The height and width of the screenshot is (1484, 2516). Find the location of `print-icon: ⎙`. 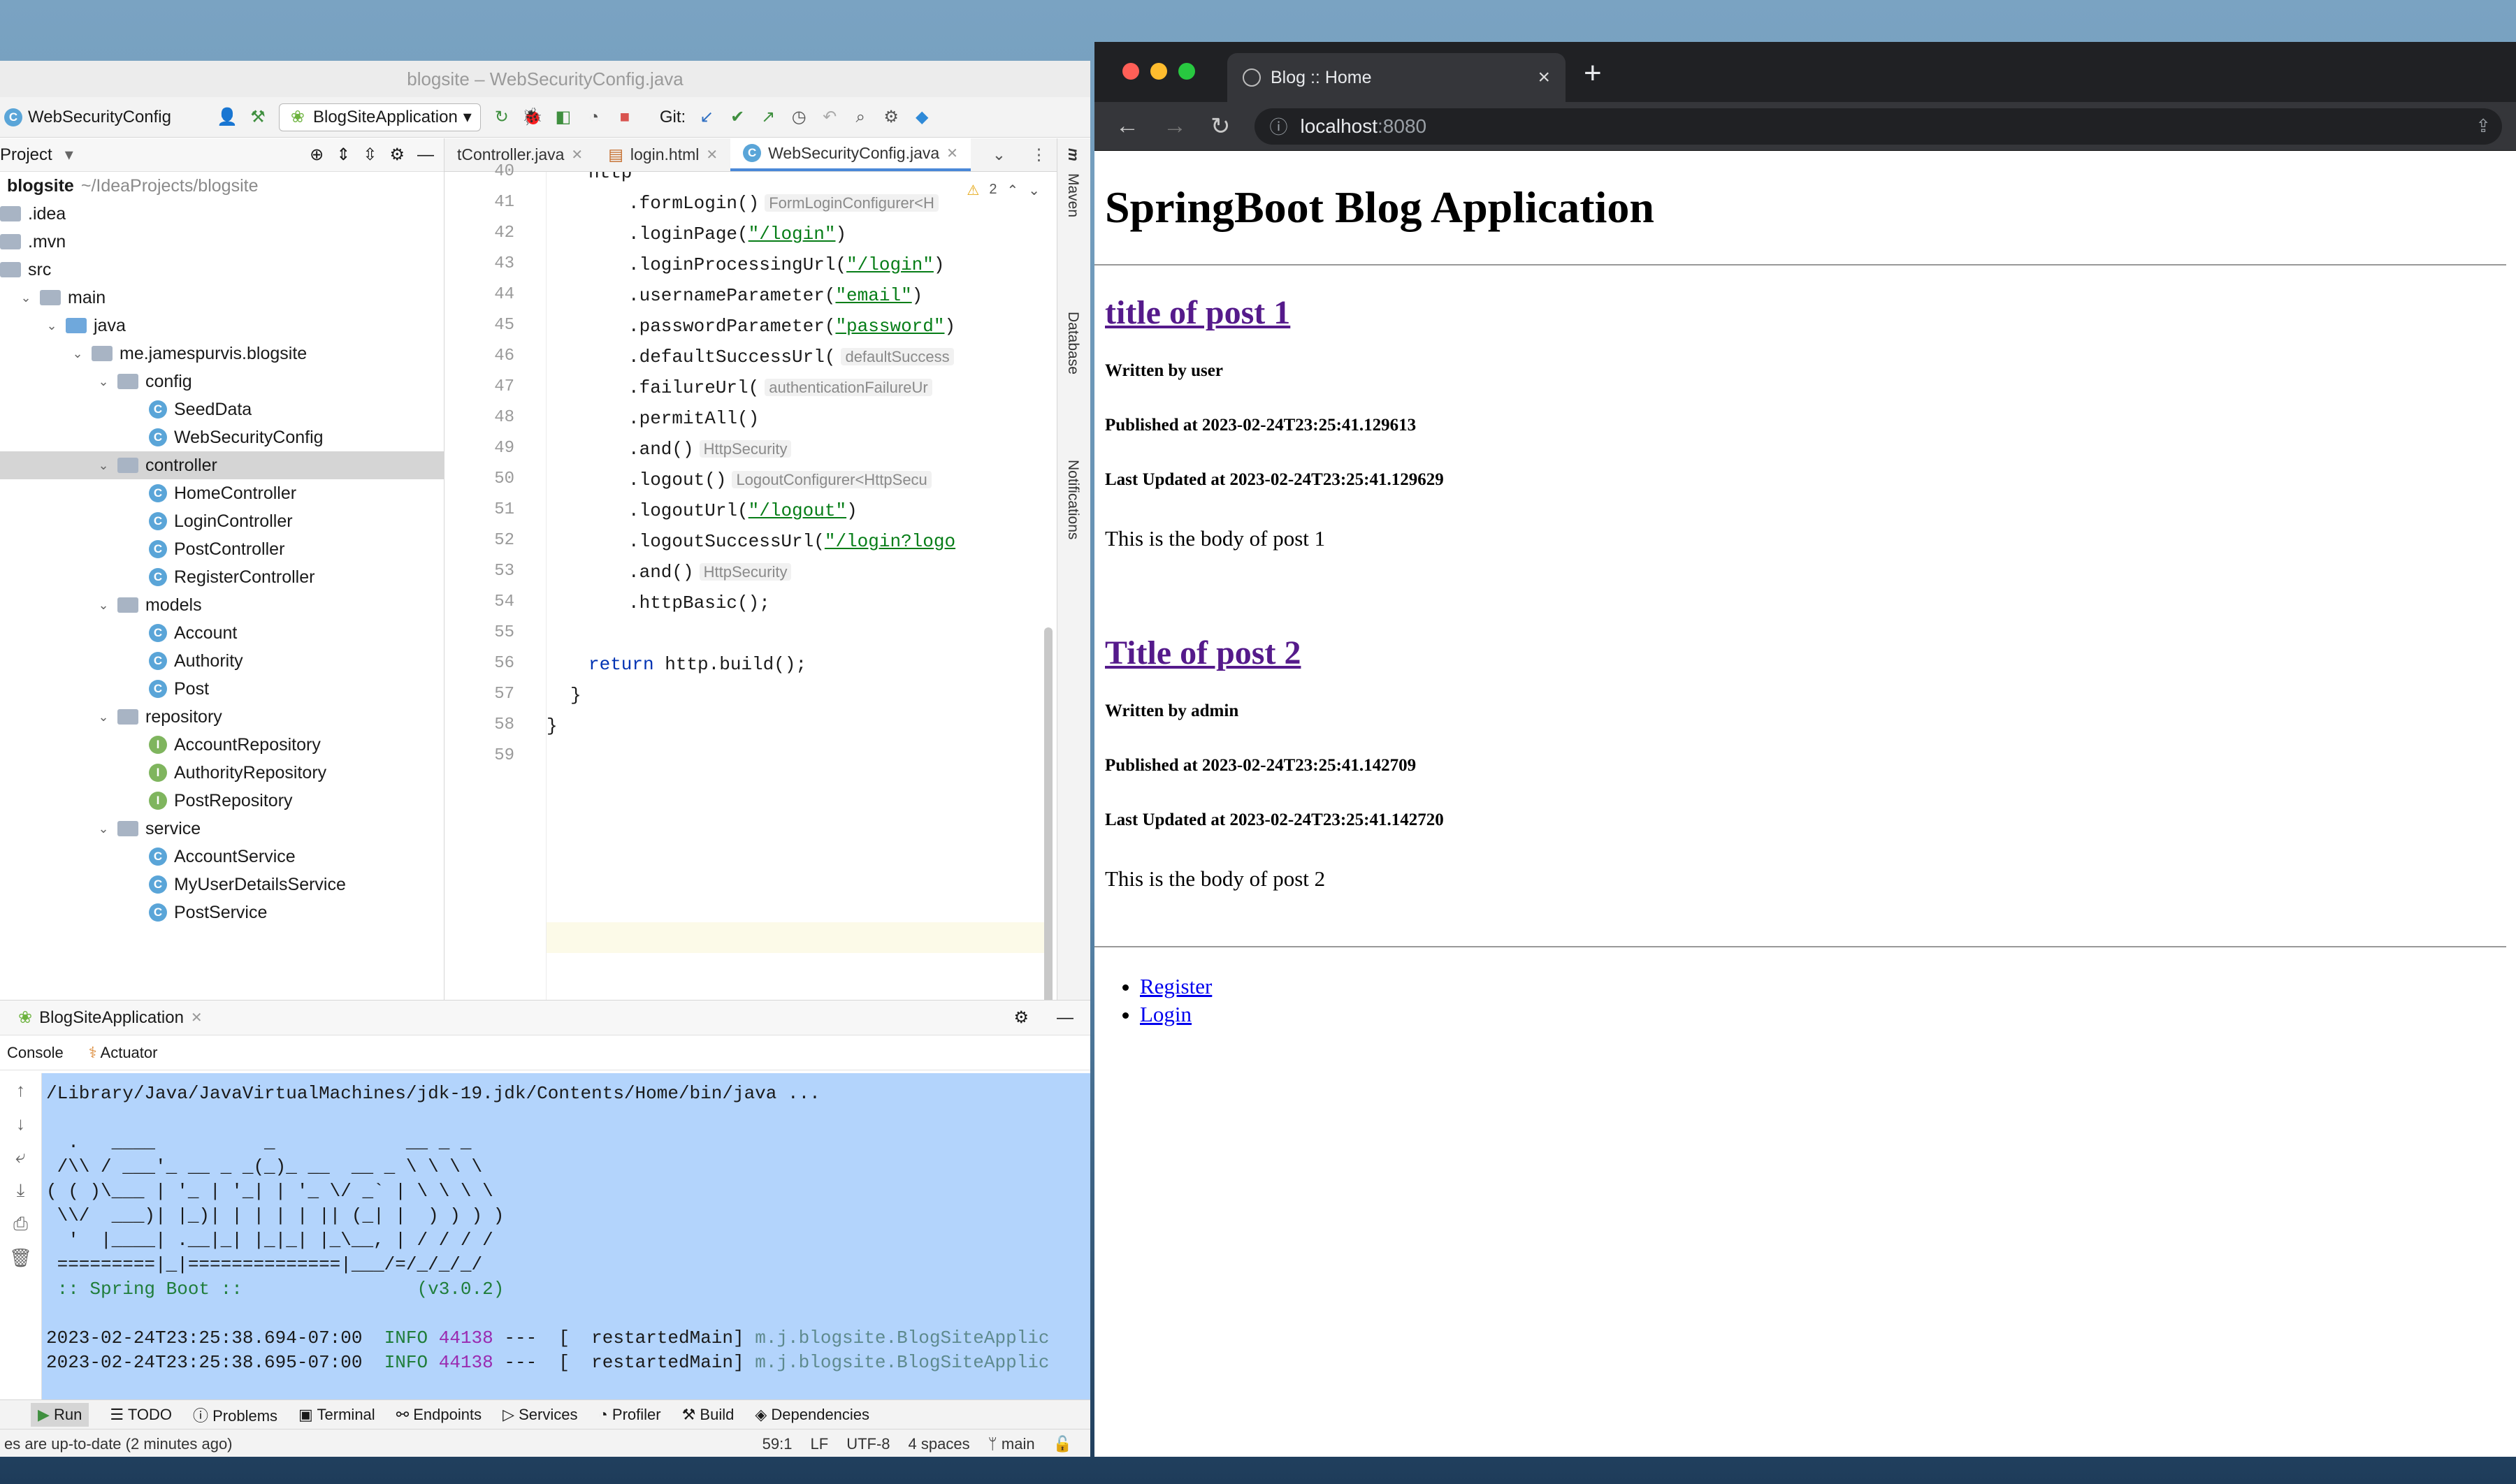

print-icon: ⎙ is located at coordinates (20, 1224).